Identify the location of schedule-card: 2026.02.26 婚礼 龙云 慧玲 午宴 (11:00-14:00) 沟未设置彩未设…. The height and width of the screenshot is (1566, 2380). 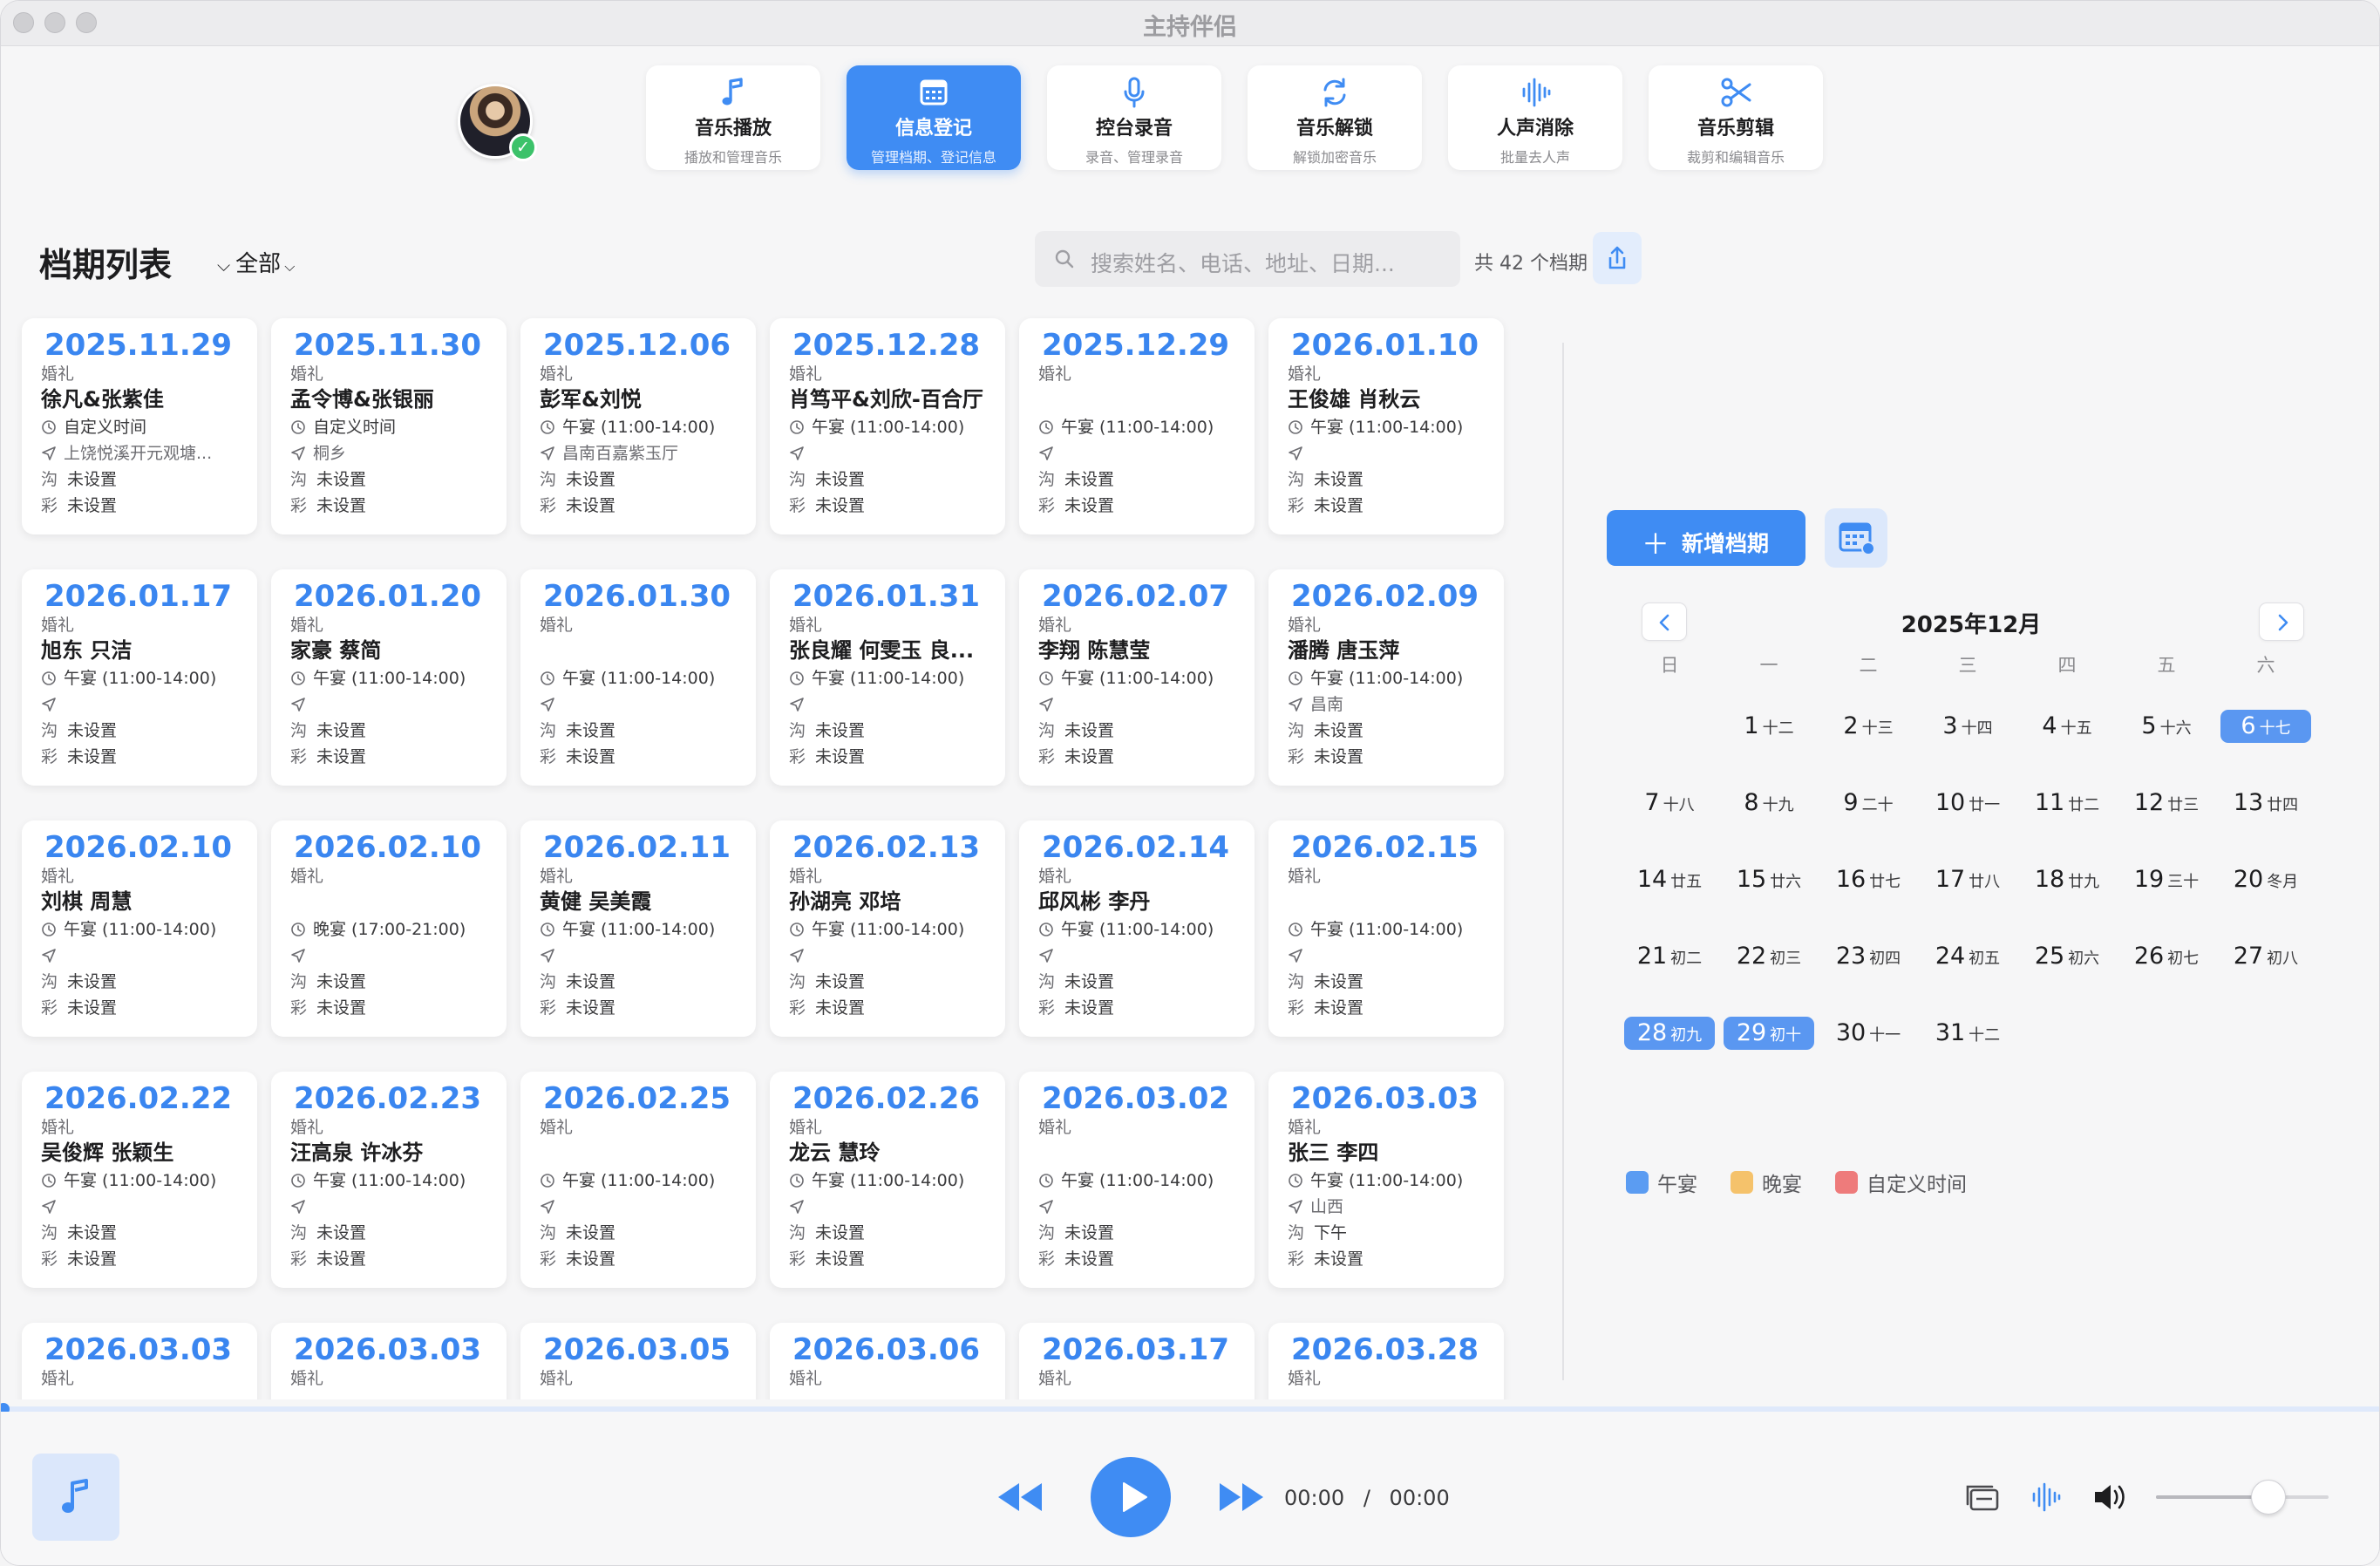
(887, 1180).